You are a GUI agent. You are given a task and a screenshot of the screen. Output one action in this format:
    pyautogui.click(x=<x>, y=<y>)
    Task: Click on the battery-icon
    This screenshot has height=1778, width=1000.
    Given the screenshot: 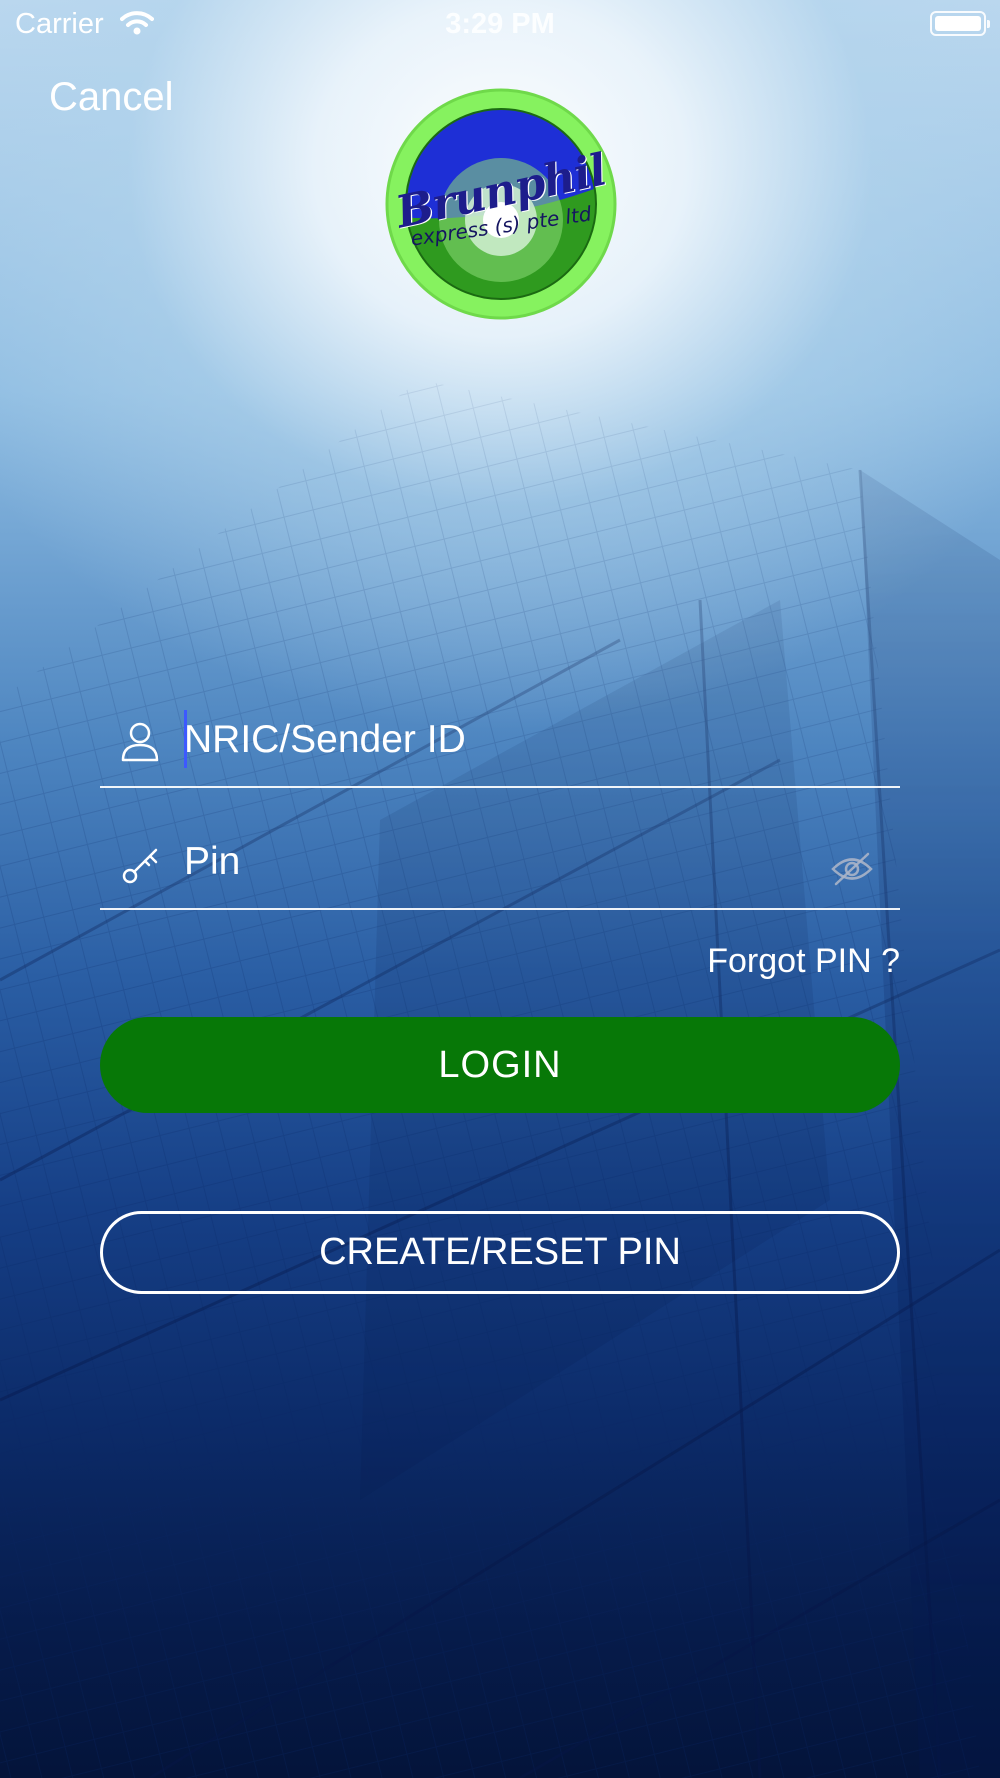 What is the action you would take?
    pyautogui.click(x=960, y=23)
    